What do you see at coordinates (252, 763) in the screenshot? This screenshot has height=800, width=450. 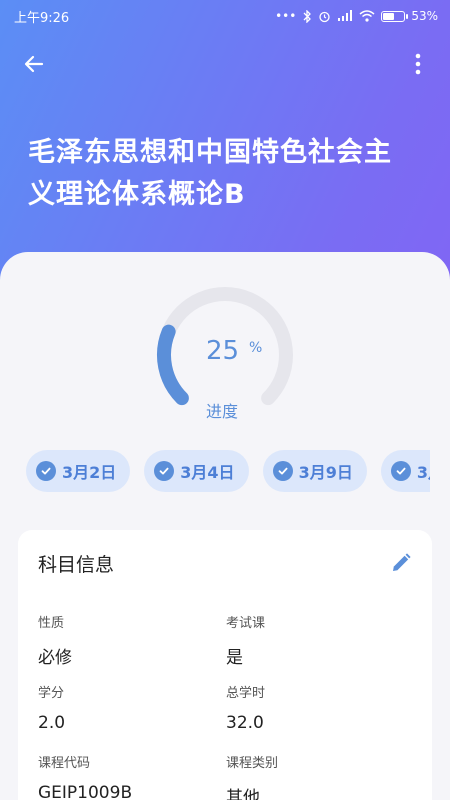 I see `field-label: 课程类别` at bounding box center [252, 763].